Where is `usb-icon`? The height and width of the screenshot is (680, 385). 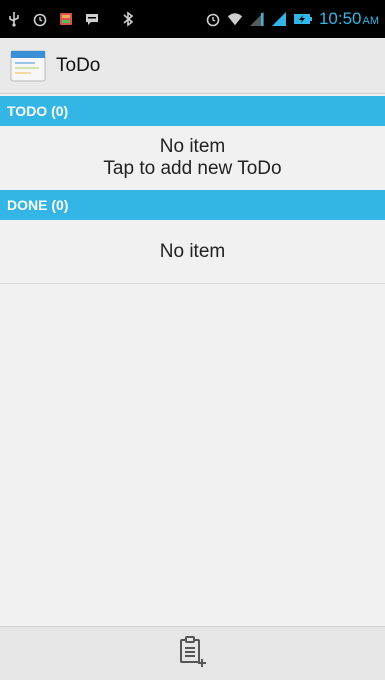 usb-icon is located at coordinates (14, 19).